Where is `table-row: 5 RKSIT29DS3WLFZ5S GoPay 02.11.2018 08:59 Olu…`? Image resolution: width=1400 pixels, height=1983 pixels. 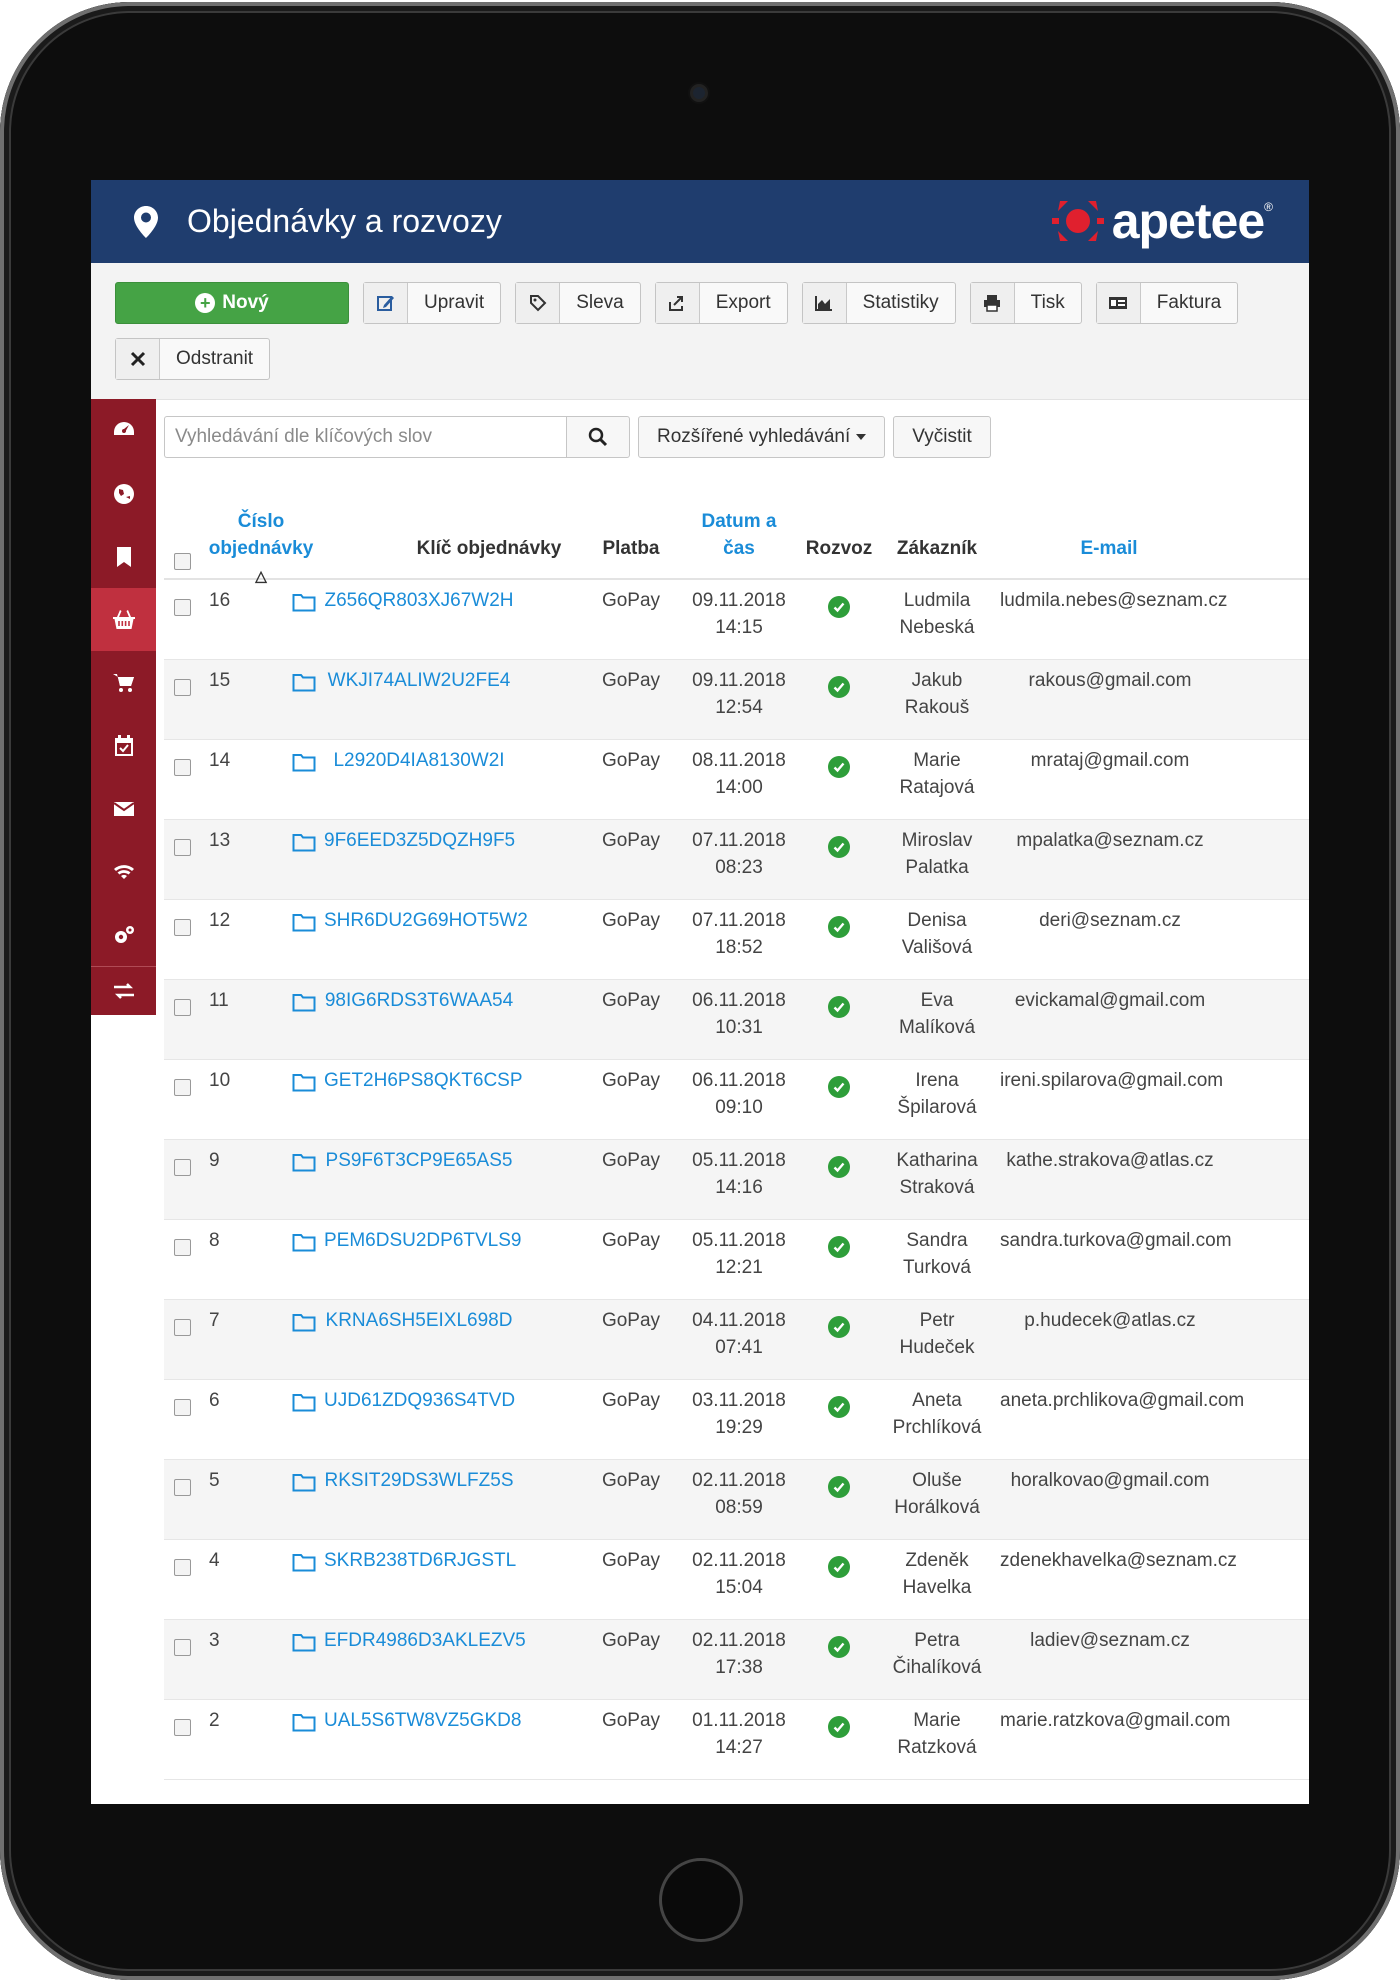 table-row: 5 RKSIT29DS3WLFZ5S GoPay 02.11.2018 08:59 Olu… is located at coordinates (736, 1500).